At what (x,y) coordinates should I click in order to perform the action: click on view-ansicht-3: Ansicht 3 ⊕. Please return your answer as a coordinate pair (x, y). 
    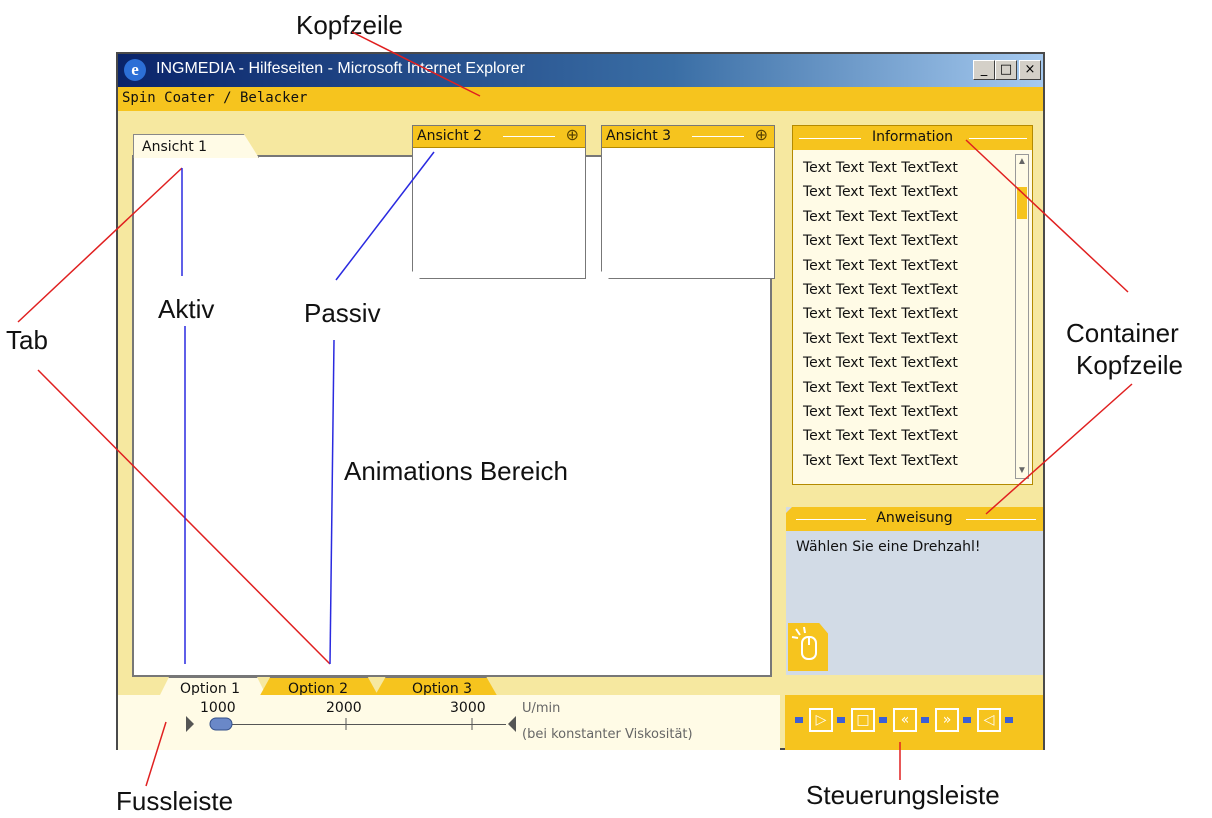
    Looking at the image, I should click on (688, 202).